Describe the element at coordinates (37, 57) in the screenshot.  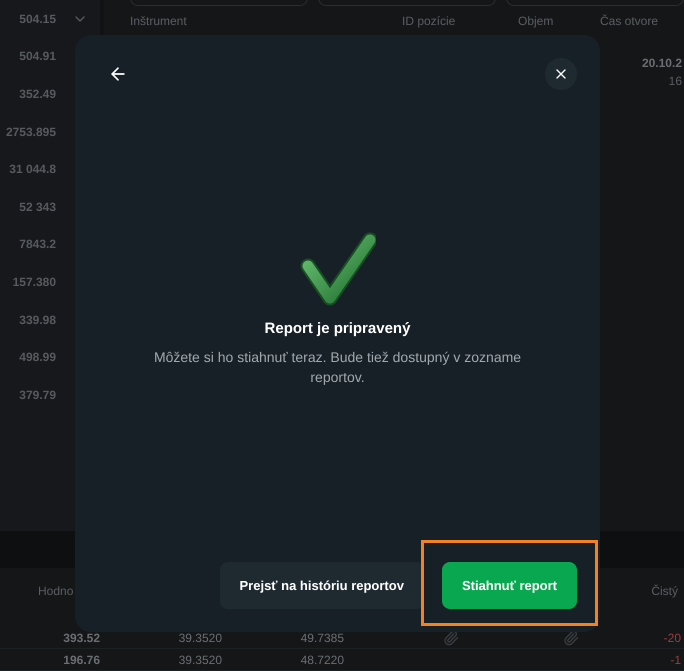
I see `price-value: 504.91` at that location.